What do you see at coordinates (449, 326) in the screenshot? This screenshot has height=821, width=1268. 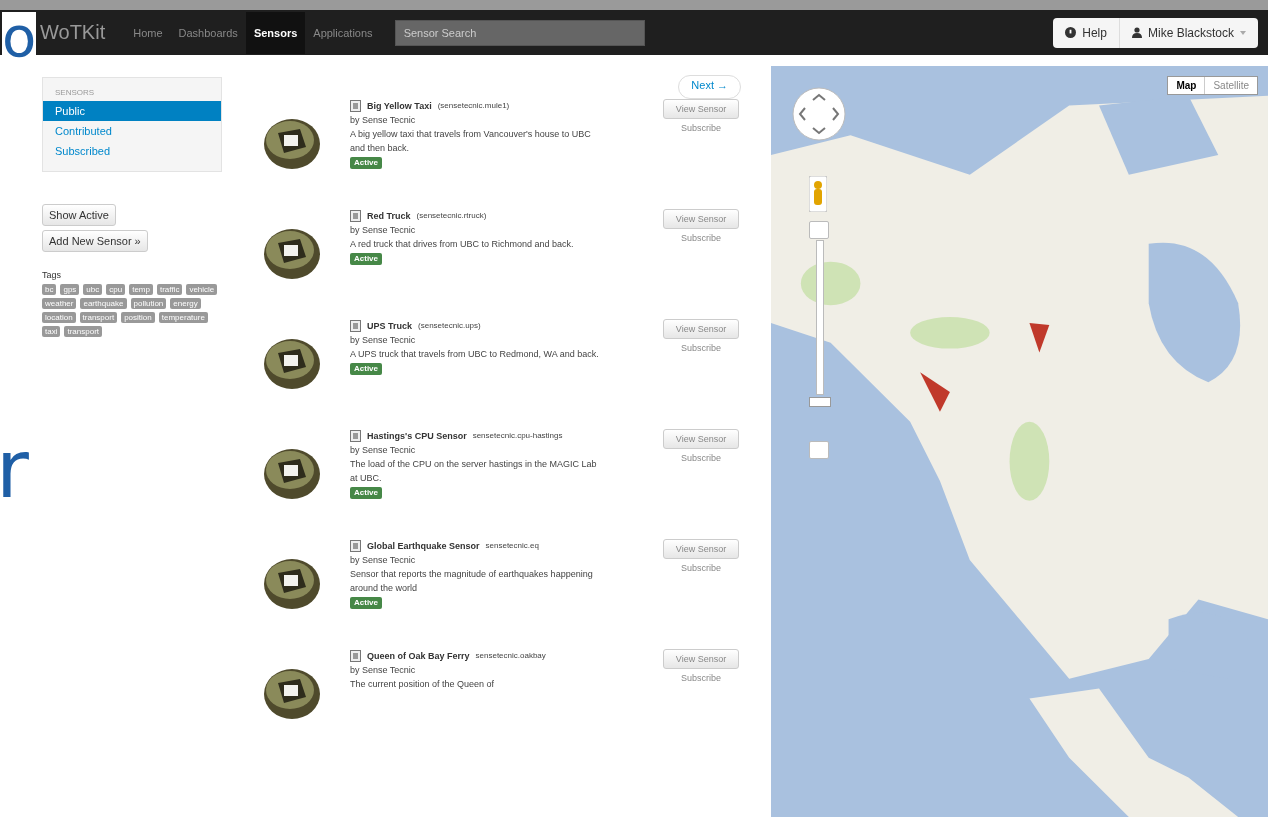 I see `sensor-id: (sensetecnic.ups)` at bounding box center [449, 326].